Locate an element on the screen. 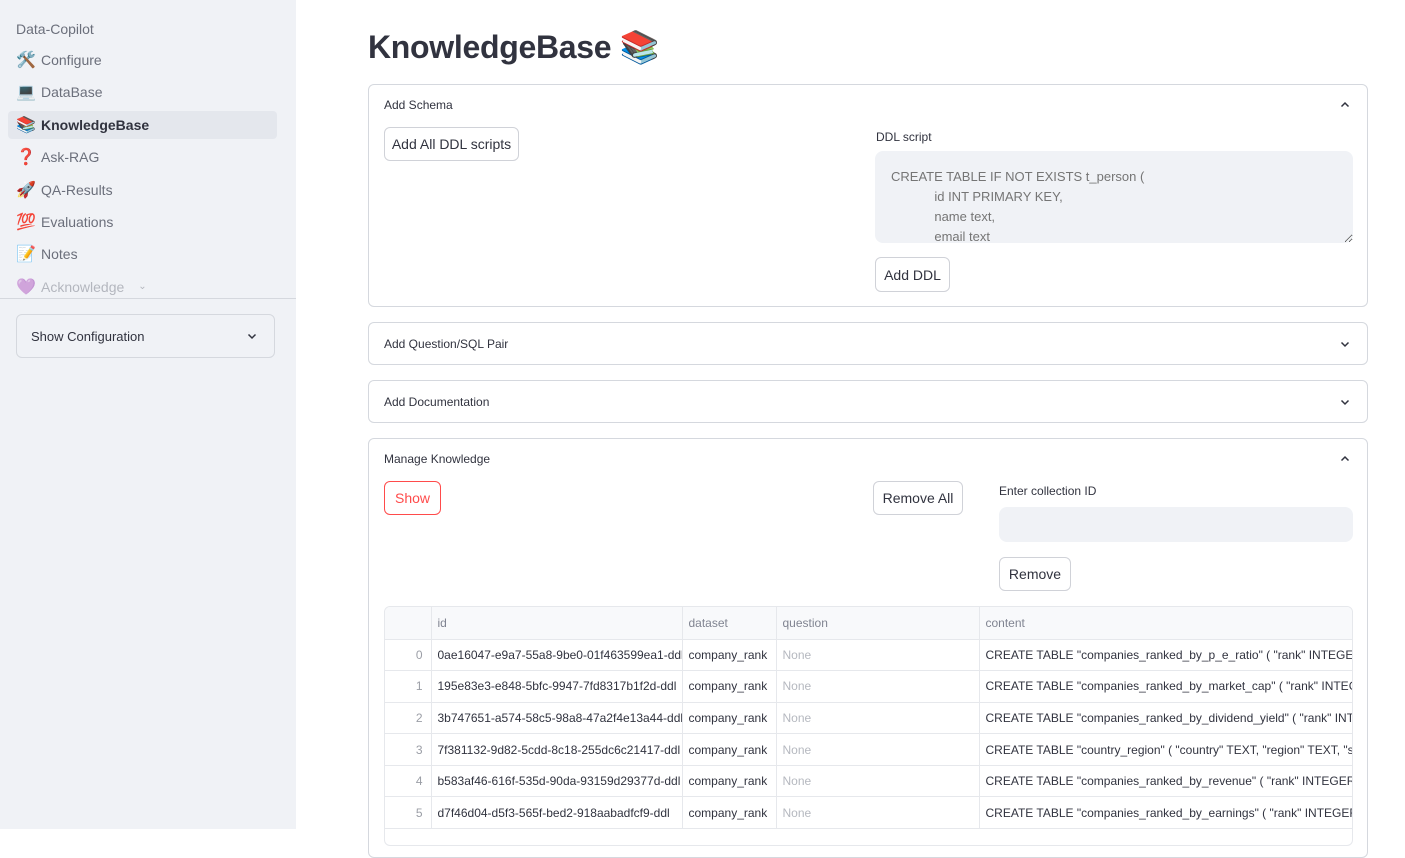 The height and width of the screenshot is (858, 1405). add-documentation-expander: Add Documentation is located at coordinates (868, 401).